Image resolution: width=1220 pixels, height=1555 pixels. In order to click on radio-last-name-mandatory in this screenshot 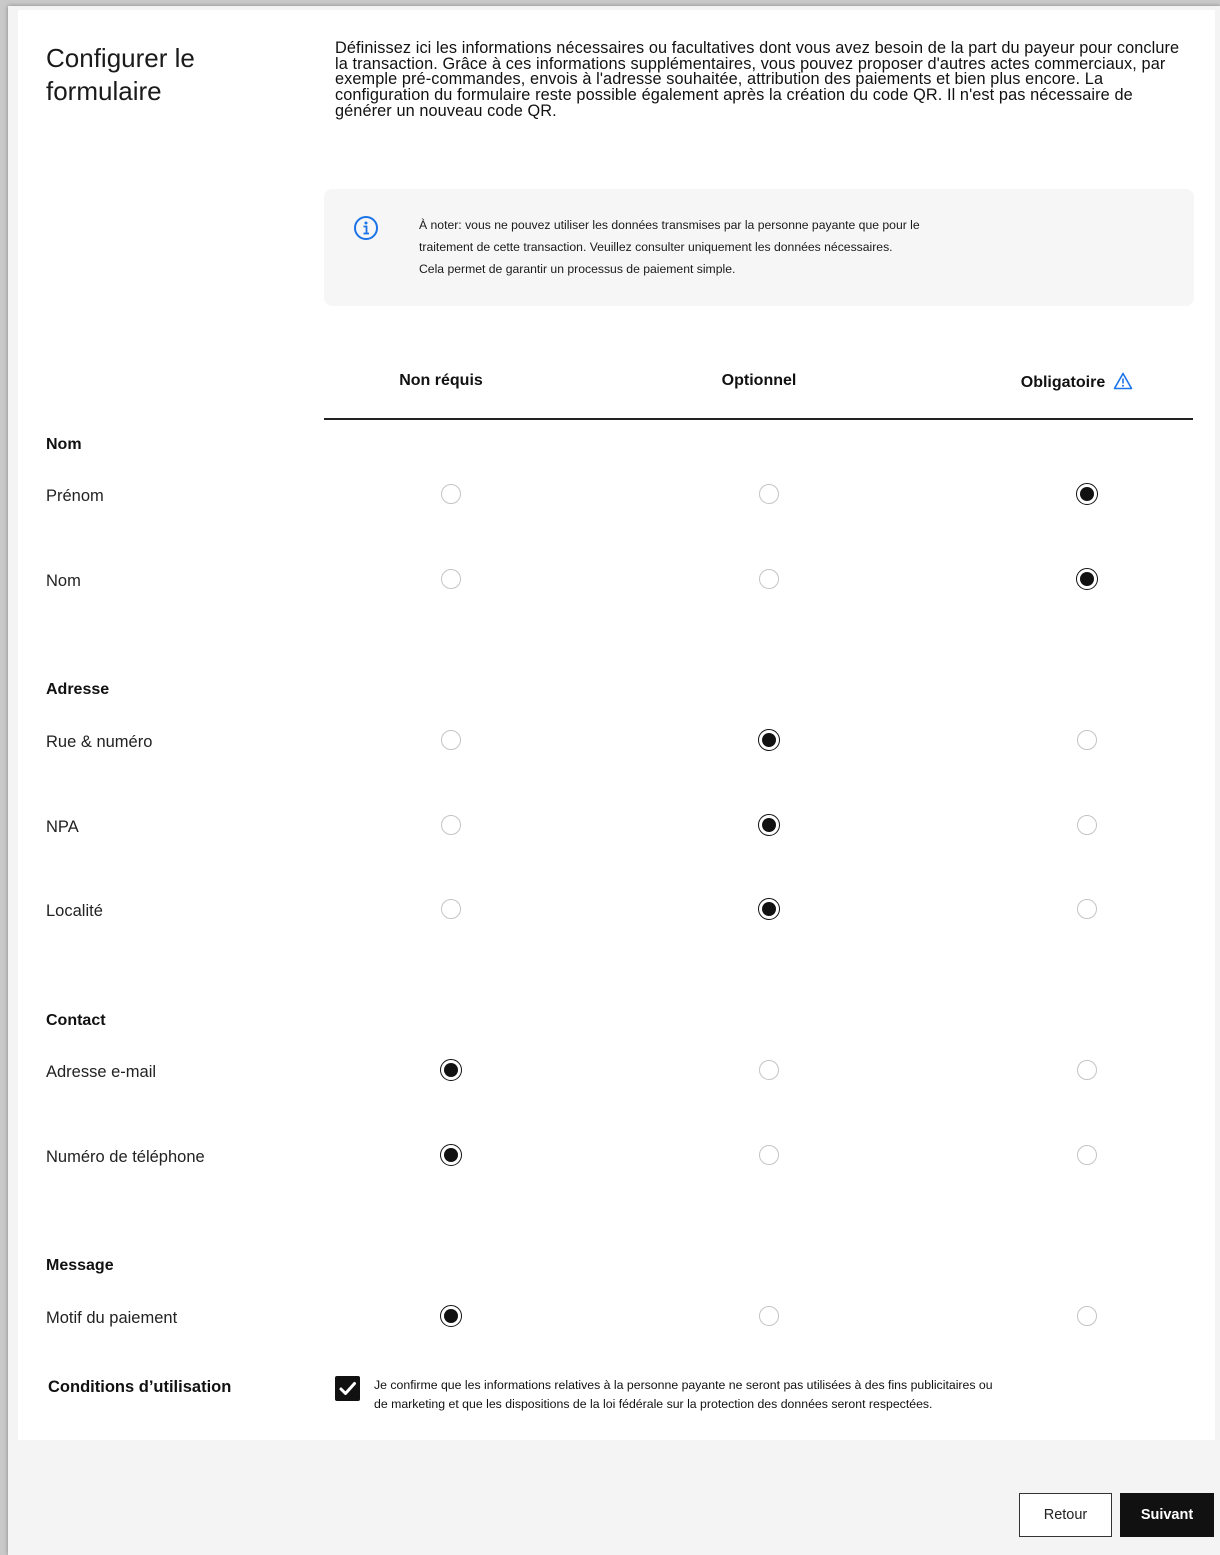, I will do `click(1087, 579)`.